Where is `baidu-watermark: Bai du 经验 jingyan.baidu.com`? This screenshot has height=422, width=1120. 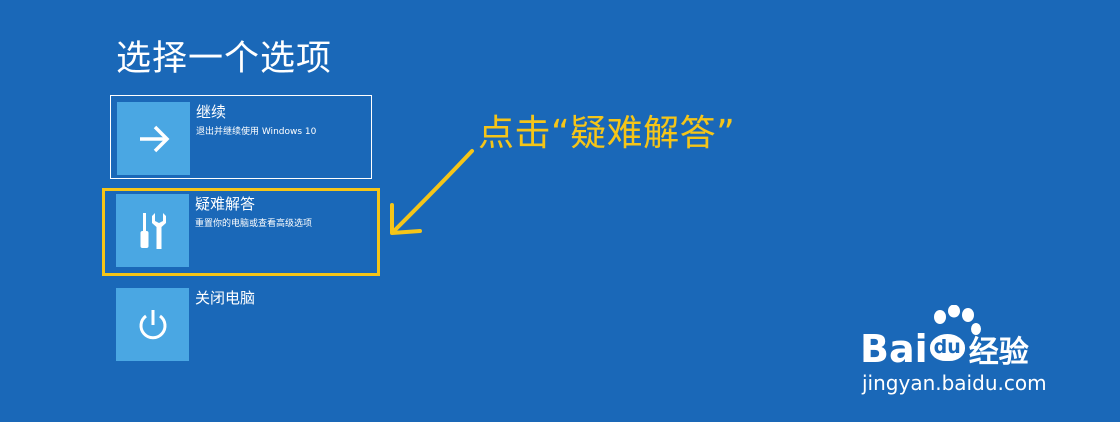 baidu-watermark: Bai du 经验 jingyan.baidu.com is located at coordinates (965, 355).